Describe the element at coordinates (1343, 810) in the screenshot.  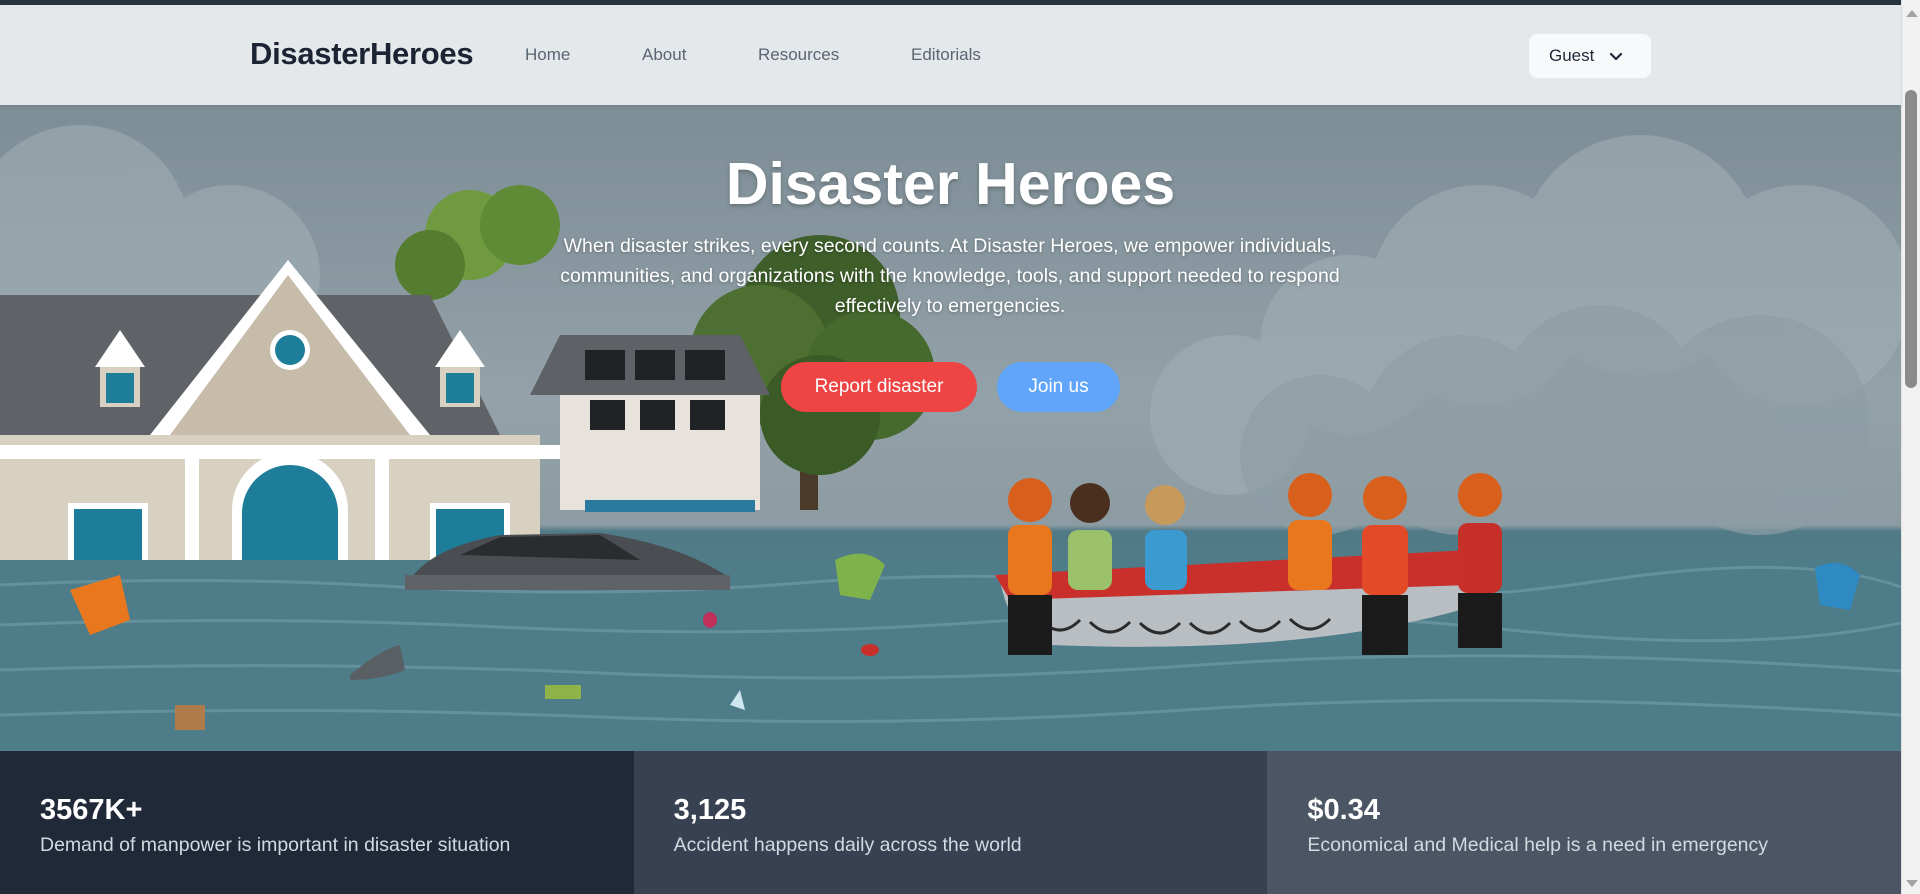
I see `stat-value: $0.34` at that location.